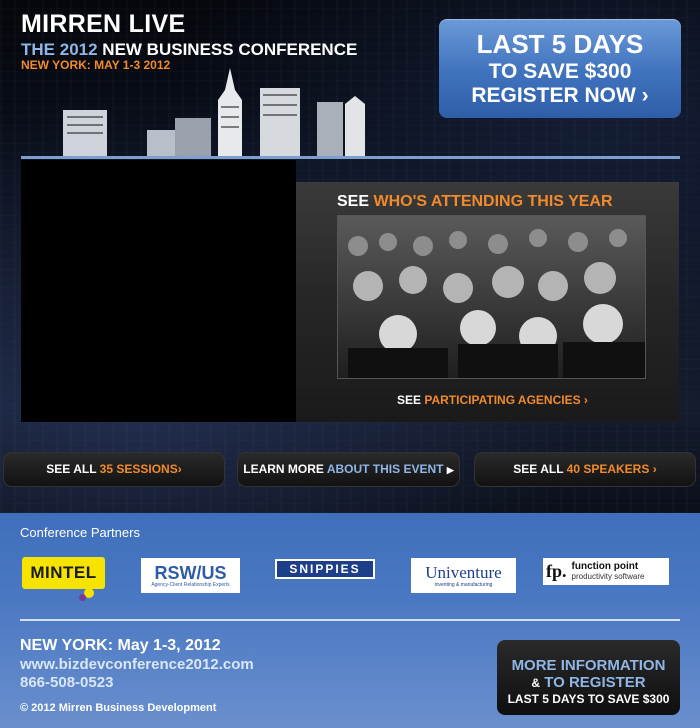 Image resolution: width=700 pixels, height=728 pixels. I want to click on mintel-dot-icon, so click(82, 597).